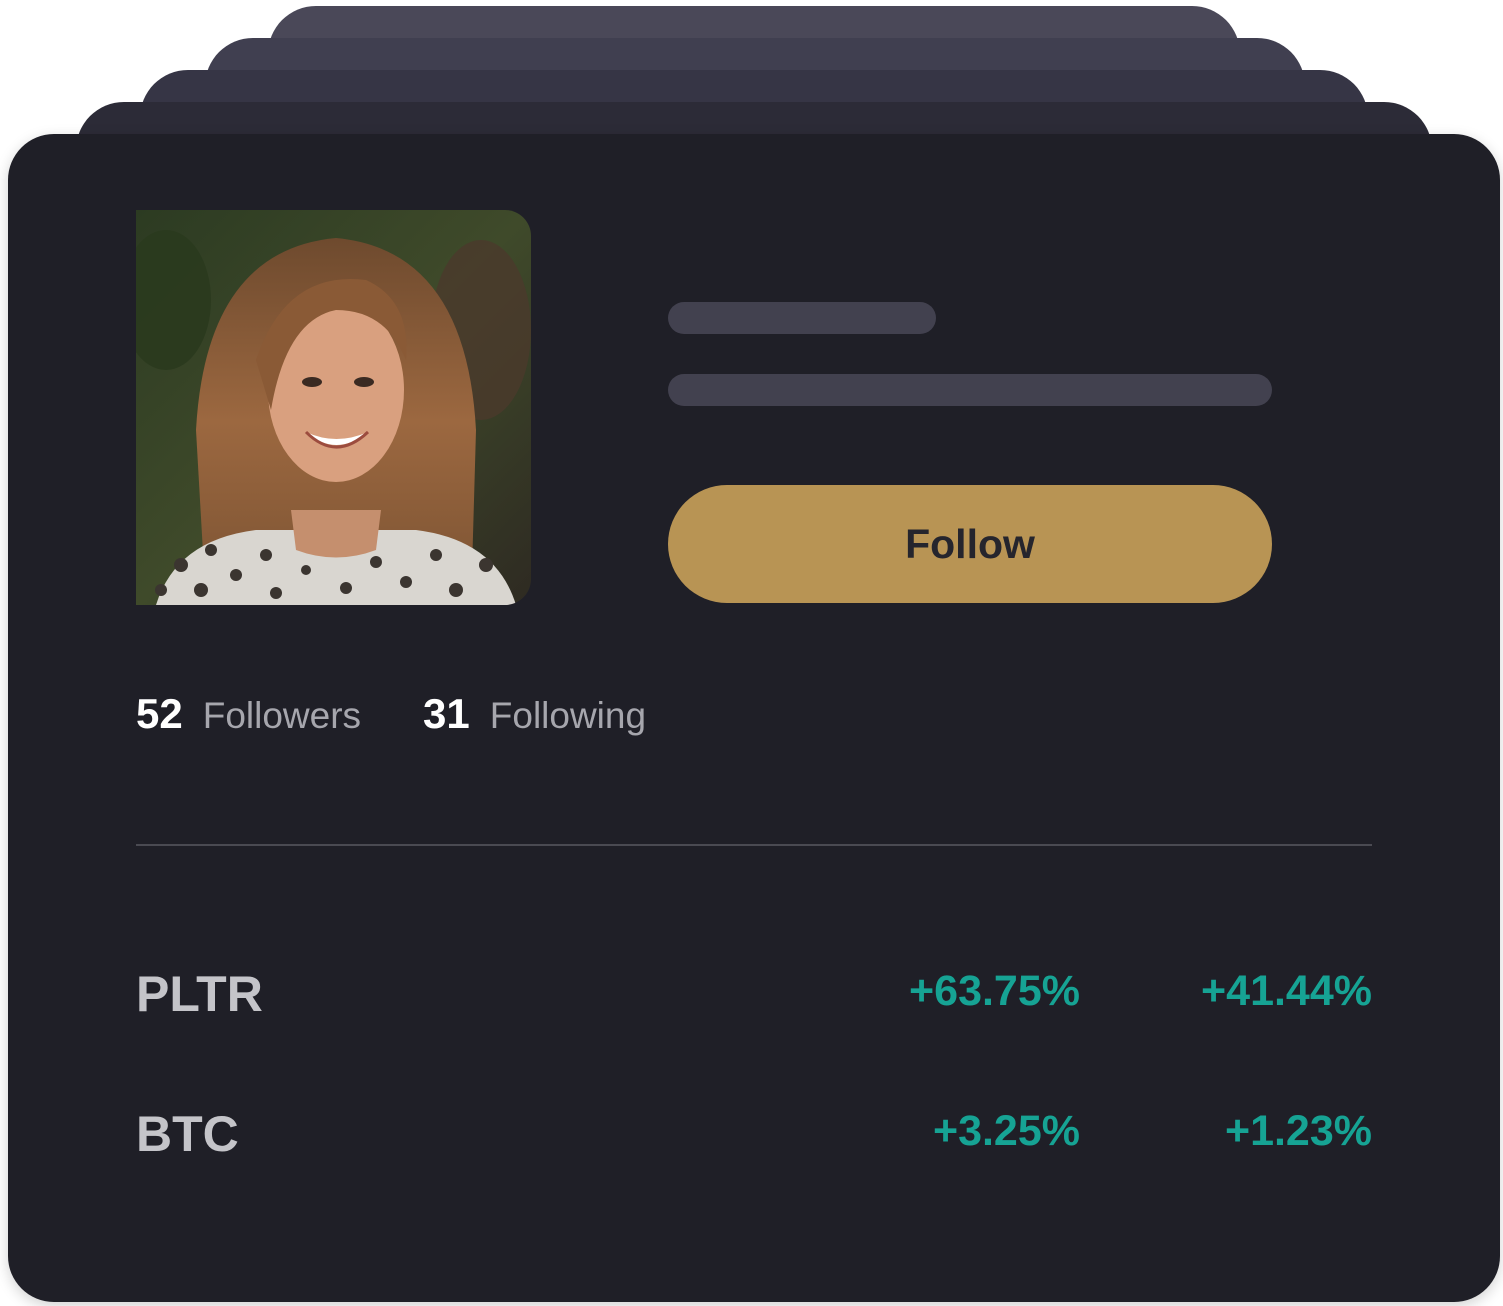  I want to click on change-secondary: +1.23%, so click(1298, 1131).